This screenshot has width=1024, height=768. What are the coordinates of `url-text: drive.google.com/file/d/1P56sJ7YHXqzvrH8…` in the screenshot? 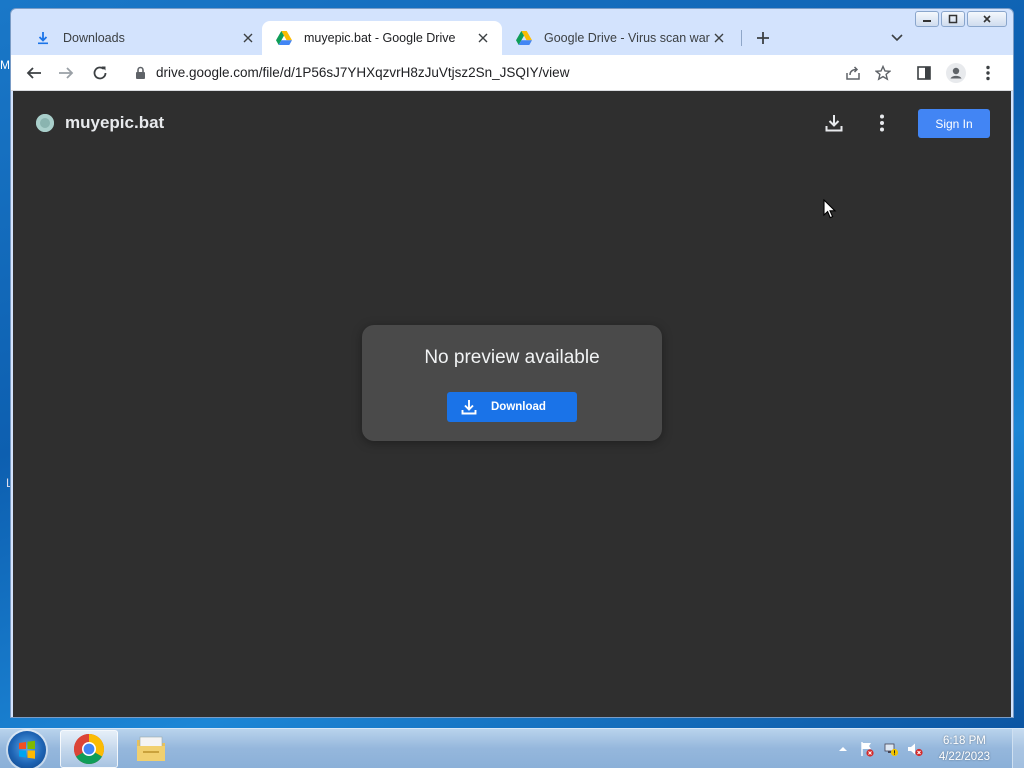 It's located at (362, 72).